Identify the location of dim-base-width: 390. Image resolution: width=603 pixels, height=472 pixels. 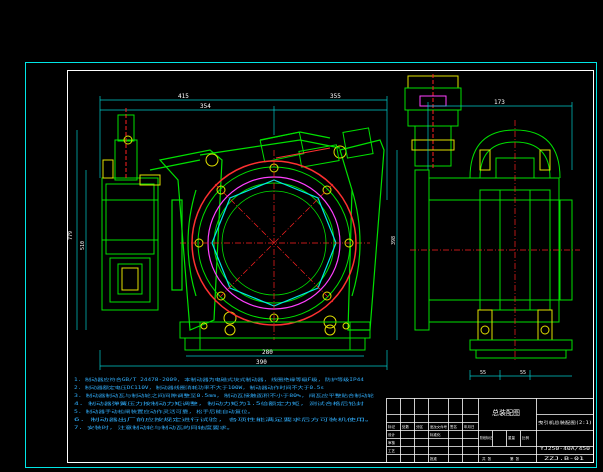
(261, 362).